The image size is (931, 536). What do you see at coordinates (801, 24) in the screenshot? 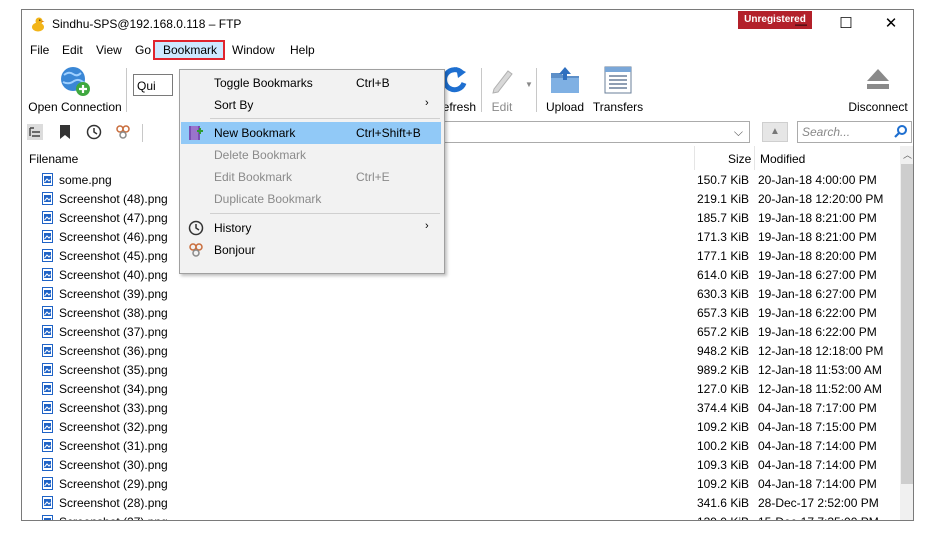
I see `minimize-button: —` at bounding box center [801, 24].